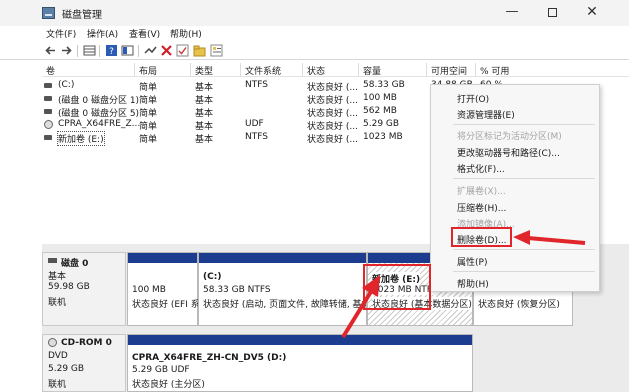 This screenshot has width=629, height=392. What do you see at coordinates (357, 313) in the screenshot?
I see `annotation-arrow-to-partition` at bounding box center [357, 313].